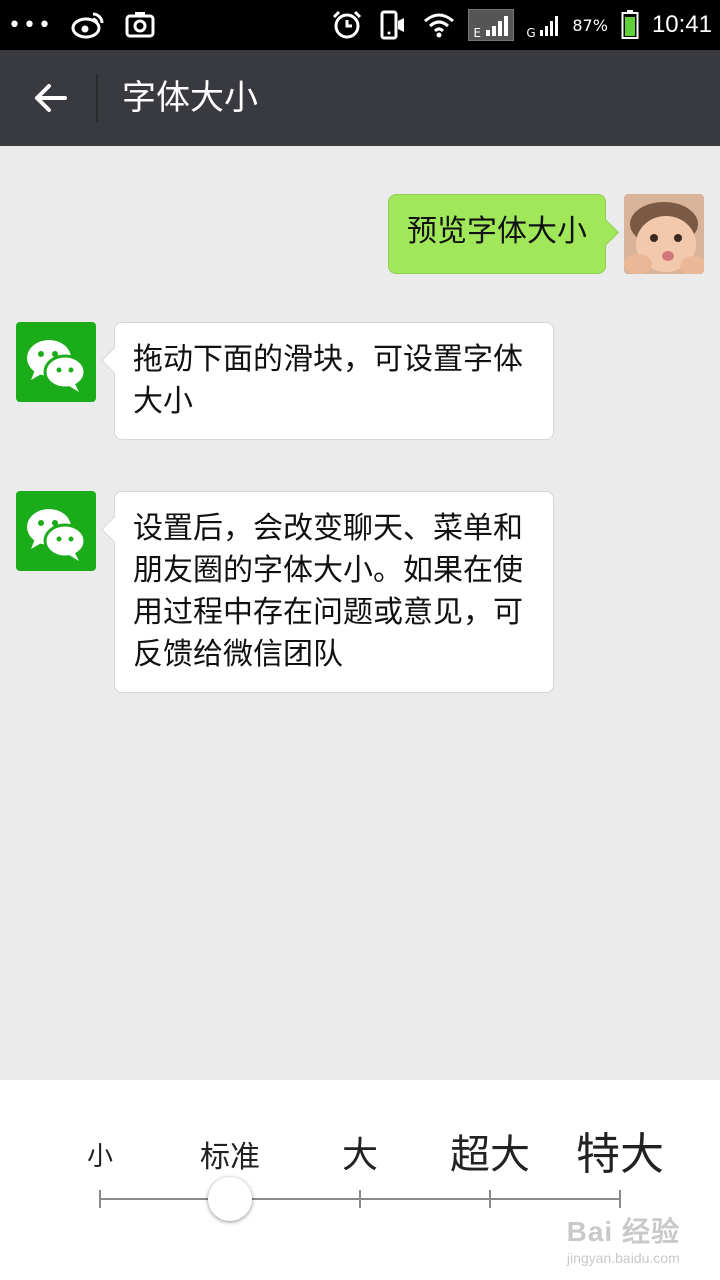 Image resolution: width=720 pixels, height=1280 pixels. Describe the element at coordinates (439, 25) in the screenshot. I see `wifi-icon` at that location.